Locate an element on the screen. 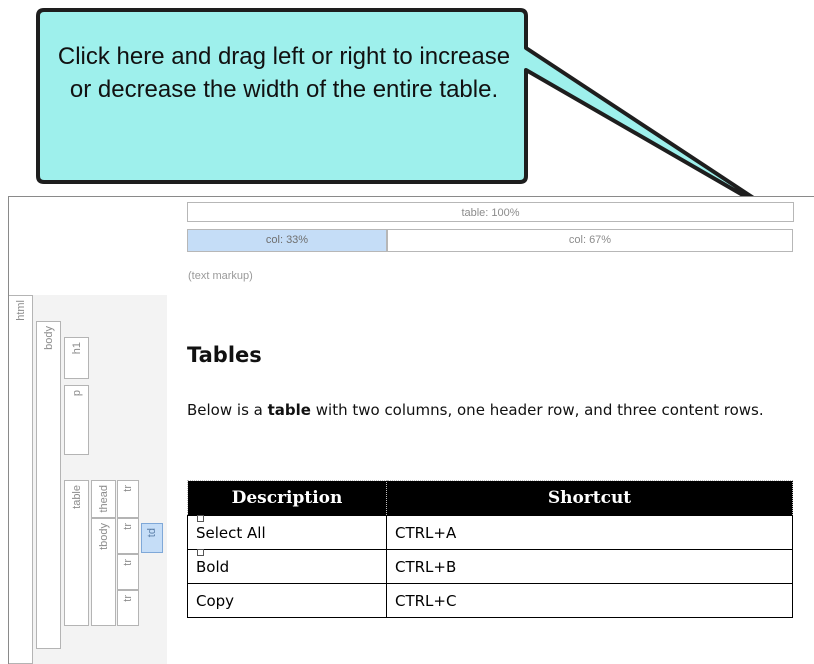 The height and width of the screenshot is (664, 814). header-row: Description Shortcut is located at coordinates (490, 498).